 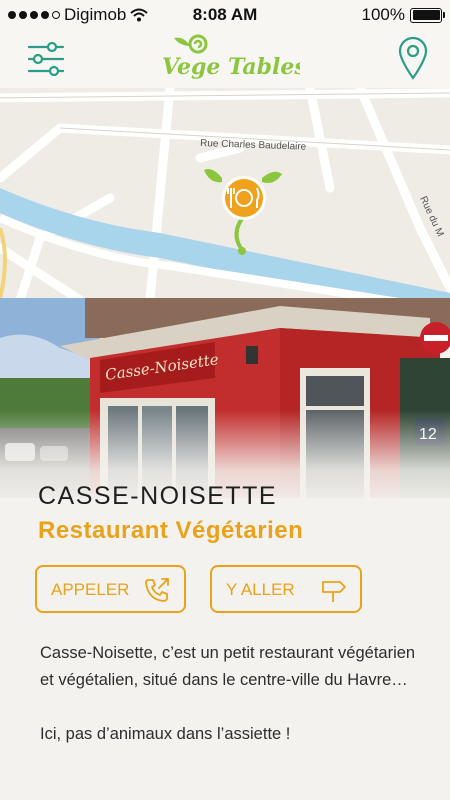 What do you see at coordinates (171, 530) in the screenshot?
I see `restaurant-type: Restaurant Végétarien` at bounding box center [171, 530].